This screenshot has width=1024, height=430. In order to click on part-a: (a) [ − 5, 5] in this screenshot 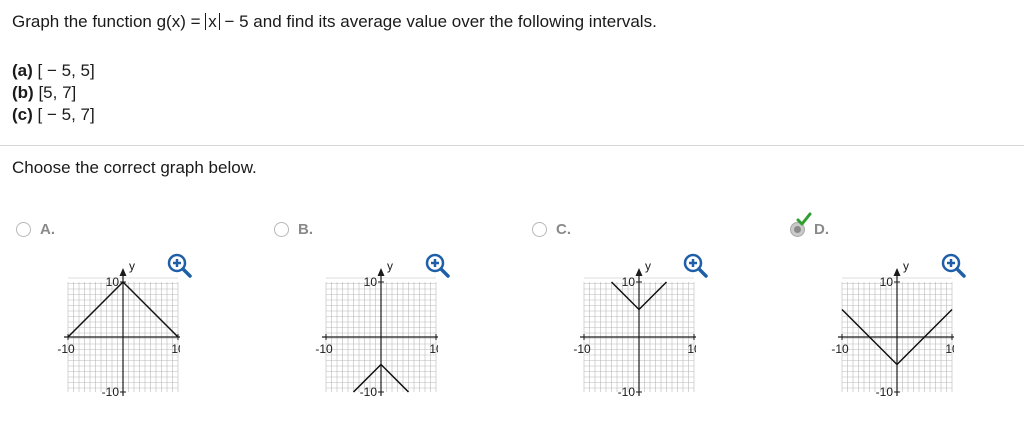, I will do `click(53, 71)`.